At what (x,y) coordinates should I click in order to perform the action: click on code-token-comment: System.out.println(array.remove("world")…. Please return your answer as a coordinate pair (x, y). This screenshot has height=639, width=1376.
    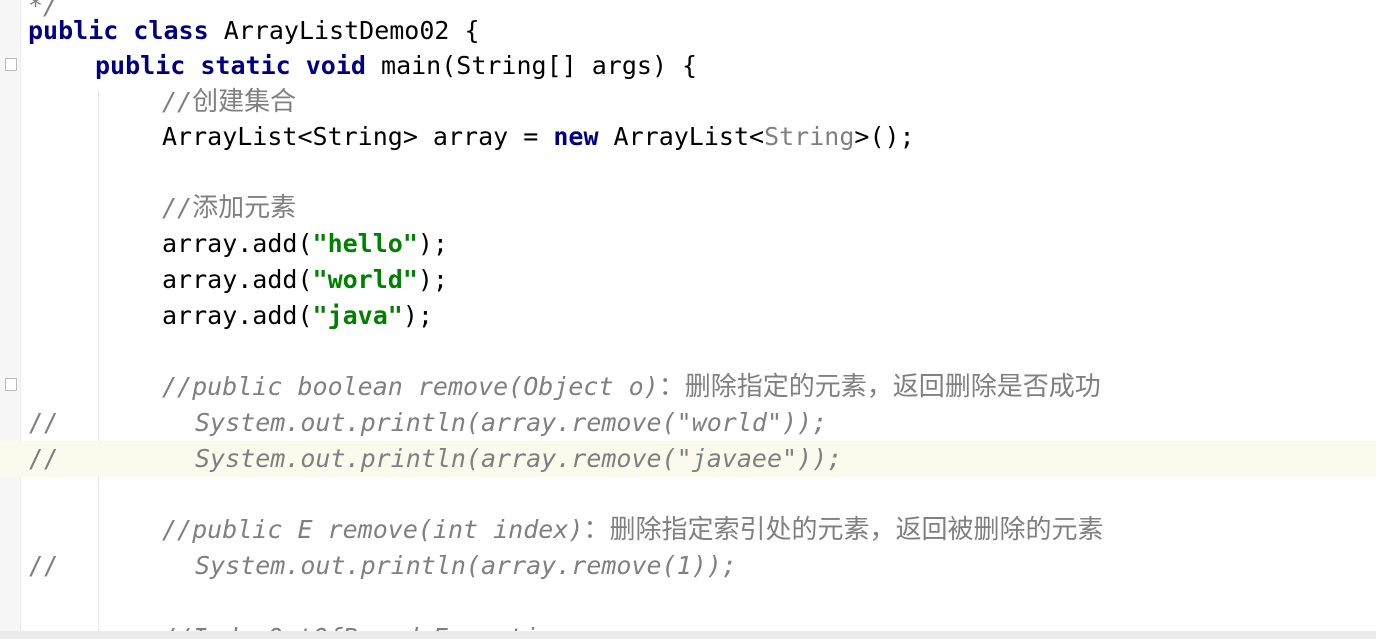
    Looking at the image, I should click on (511, 422).